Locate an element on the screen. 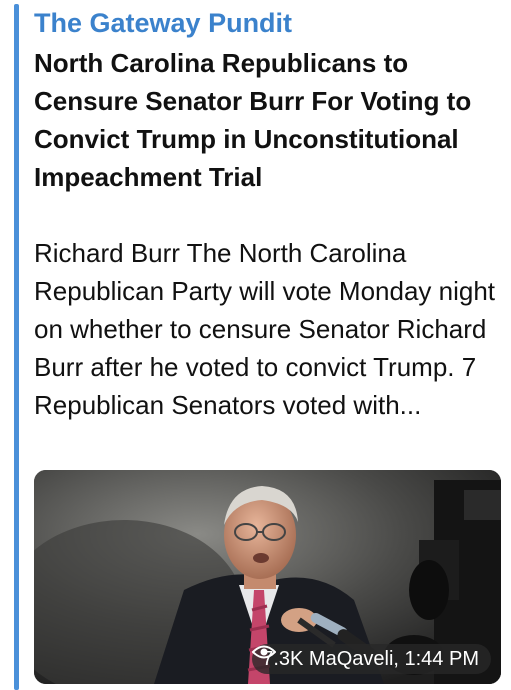  post-meta-badge: 7.3K MaQaveli, 1:44 PM is located at coordinates (371, 659).